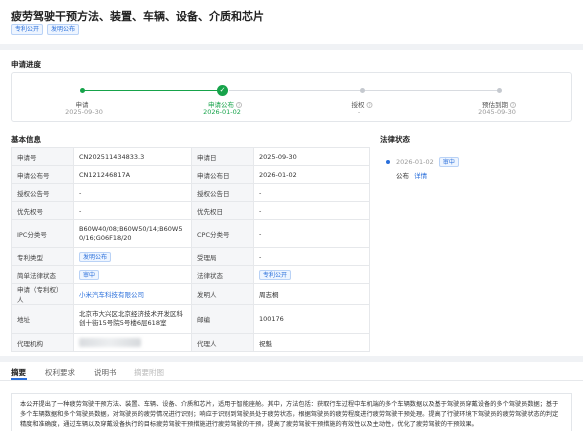 The height and width of the screenshot is (431, 583). What do you see at coordinates (311, 342) in the screenshot?
I see `value-agent: 祝魁` at bounding box center [311, 342].